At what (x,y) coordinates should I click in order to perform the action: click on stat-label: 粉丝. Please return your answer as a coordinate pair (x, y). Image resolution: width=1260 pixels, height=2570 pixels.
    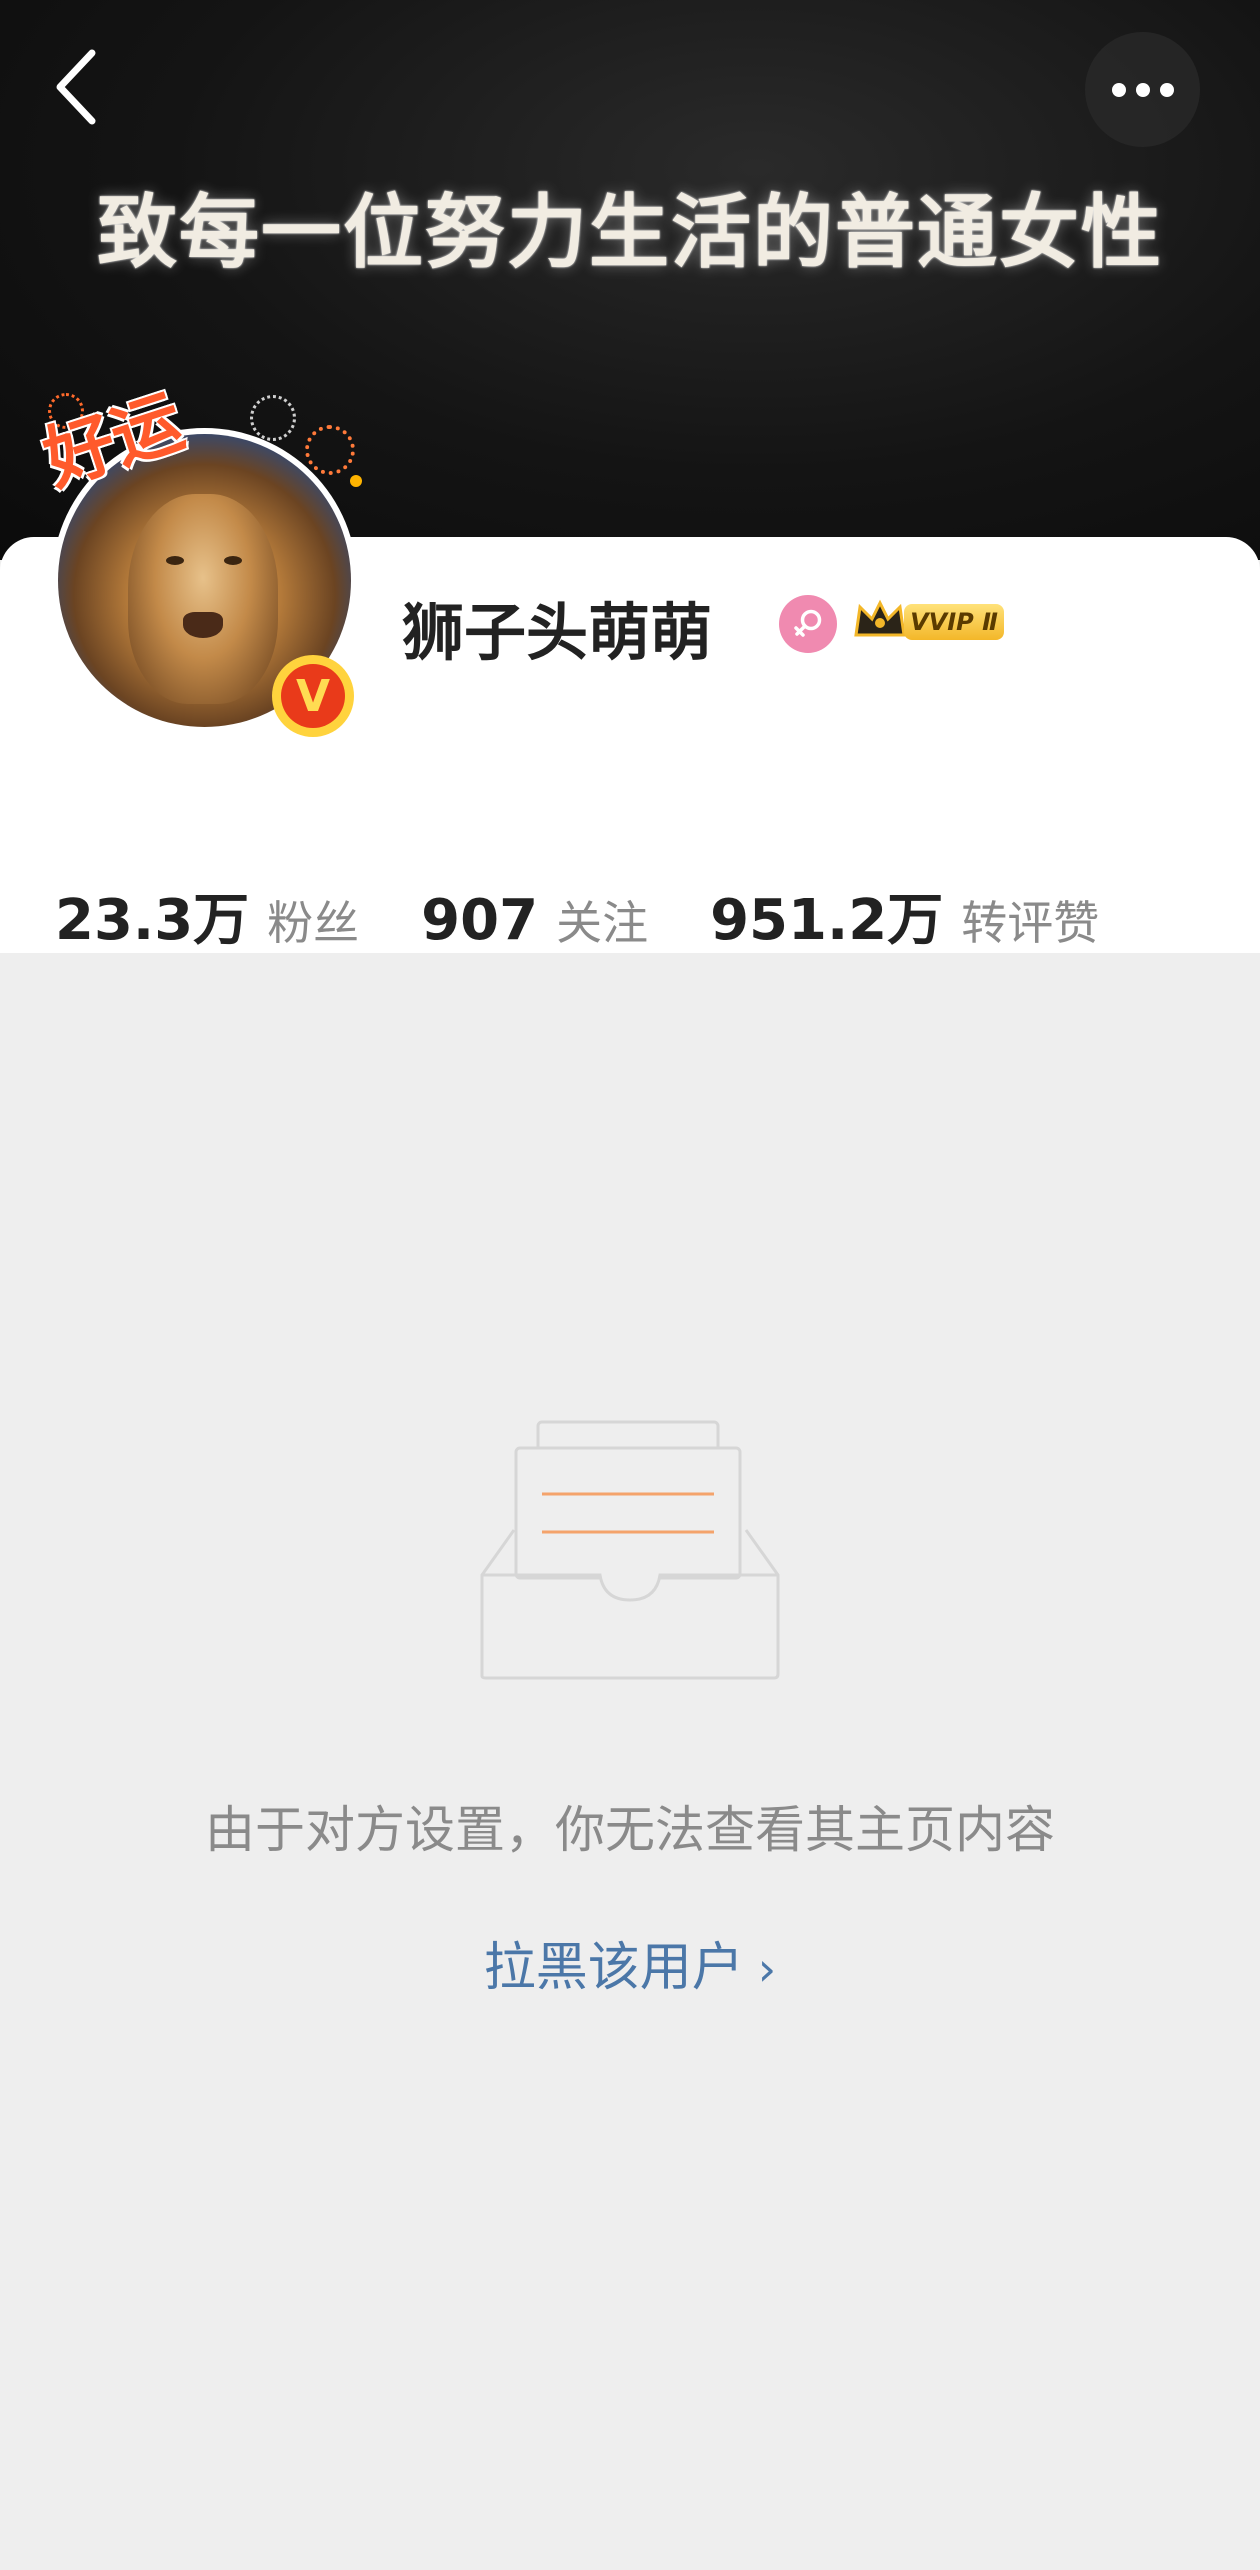
    Looking at the image, I should click on (313, 923).